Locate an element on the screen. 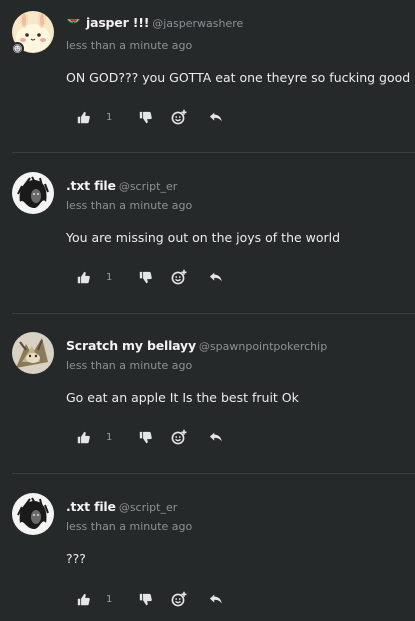 This screenshot has width=415, height=621. comment-header: Scratch my bellayy @spawnpointpokerchip is located at coordinates (196, 345).